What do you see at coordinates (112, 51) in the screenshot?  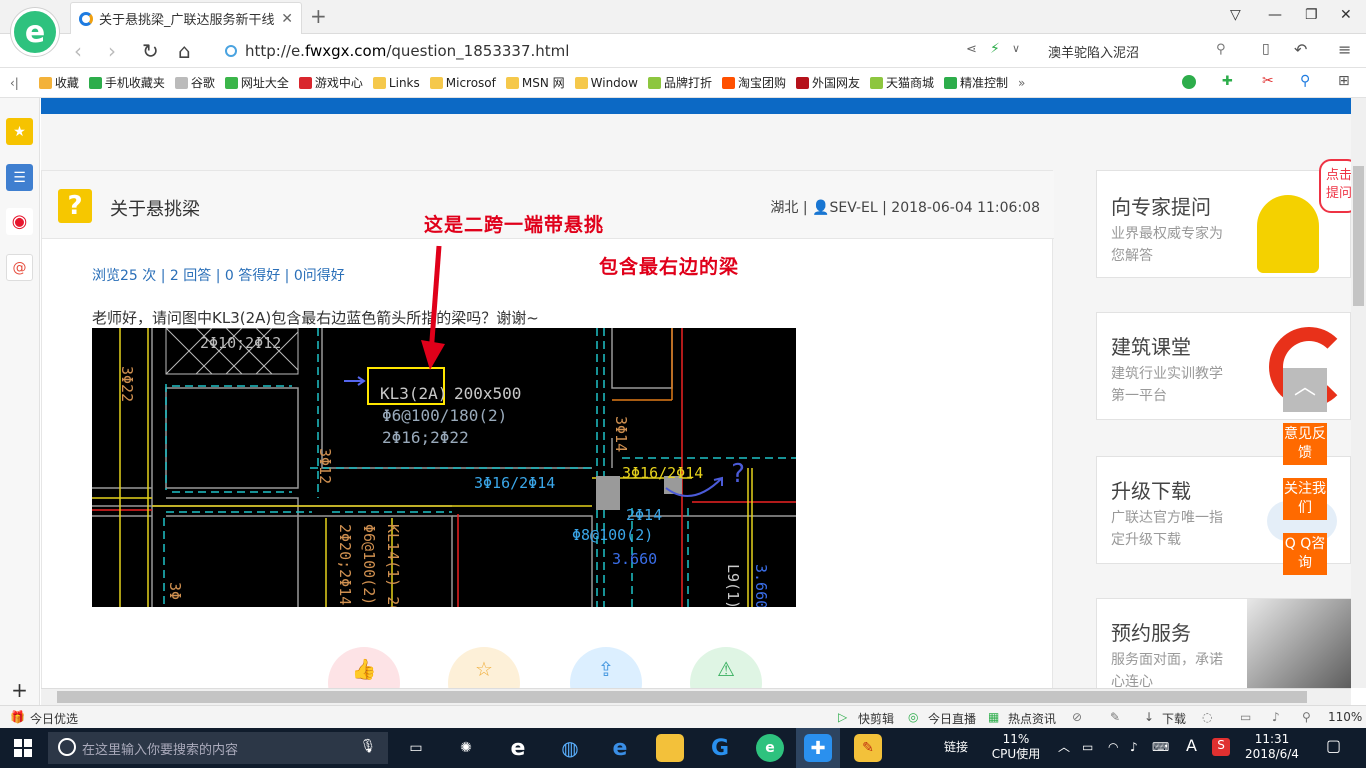 I see `forward-icon: ›` at bounding box center [112, 51].